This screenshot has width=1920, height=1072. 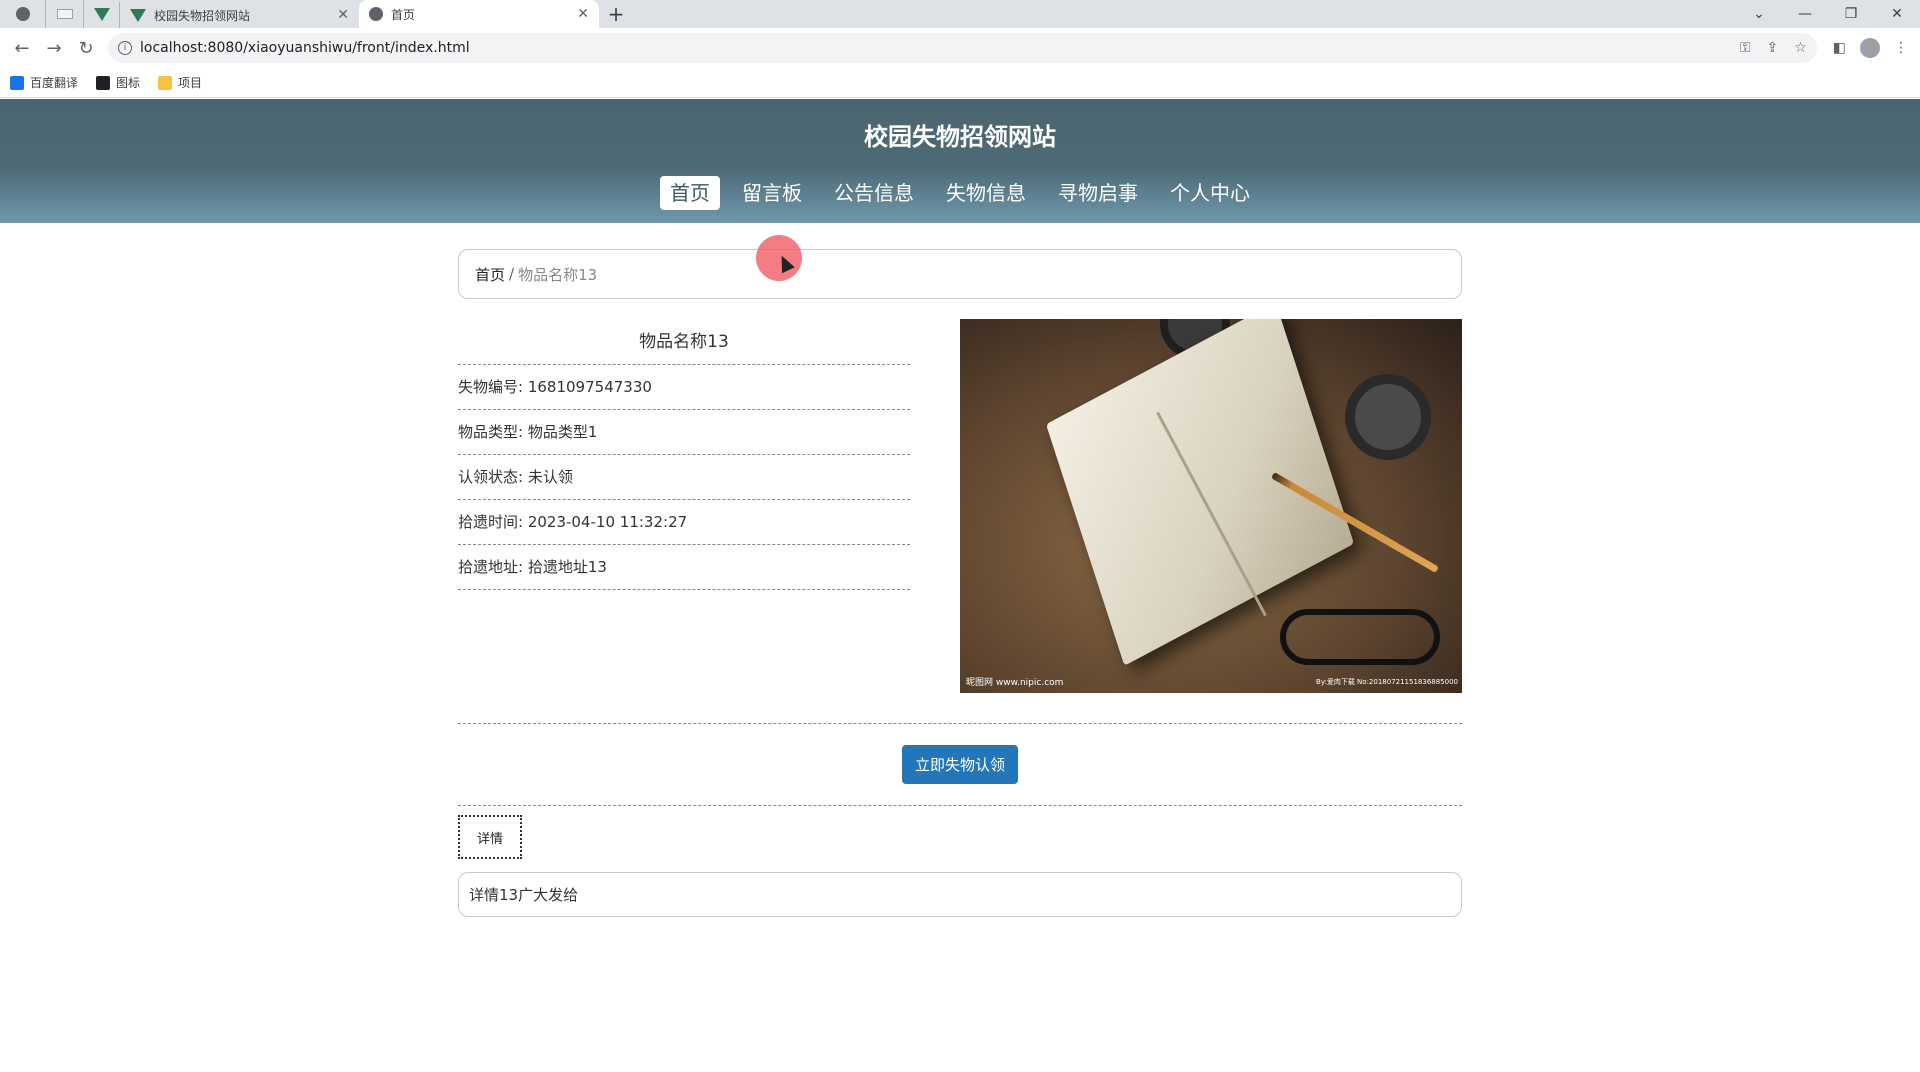 I want to click on info-row: 认领状态: 未认领, so click(x=684, y=477).